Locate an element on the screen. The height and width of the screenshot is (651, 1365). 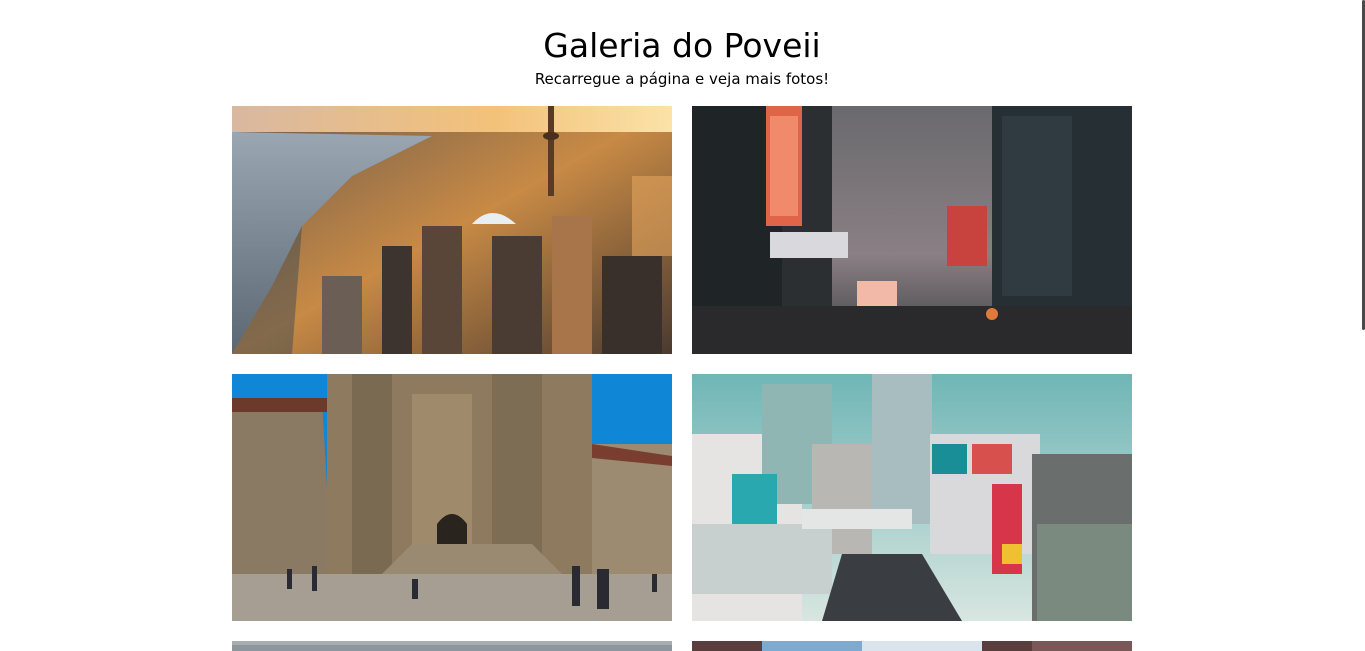
cathedral-plaza-photo is located at coordinates (452, 497).